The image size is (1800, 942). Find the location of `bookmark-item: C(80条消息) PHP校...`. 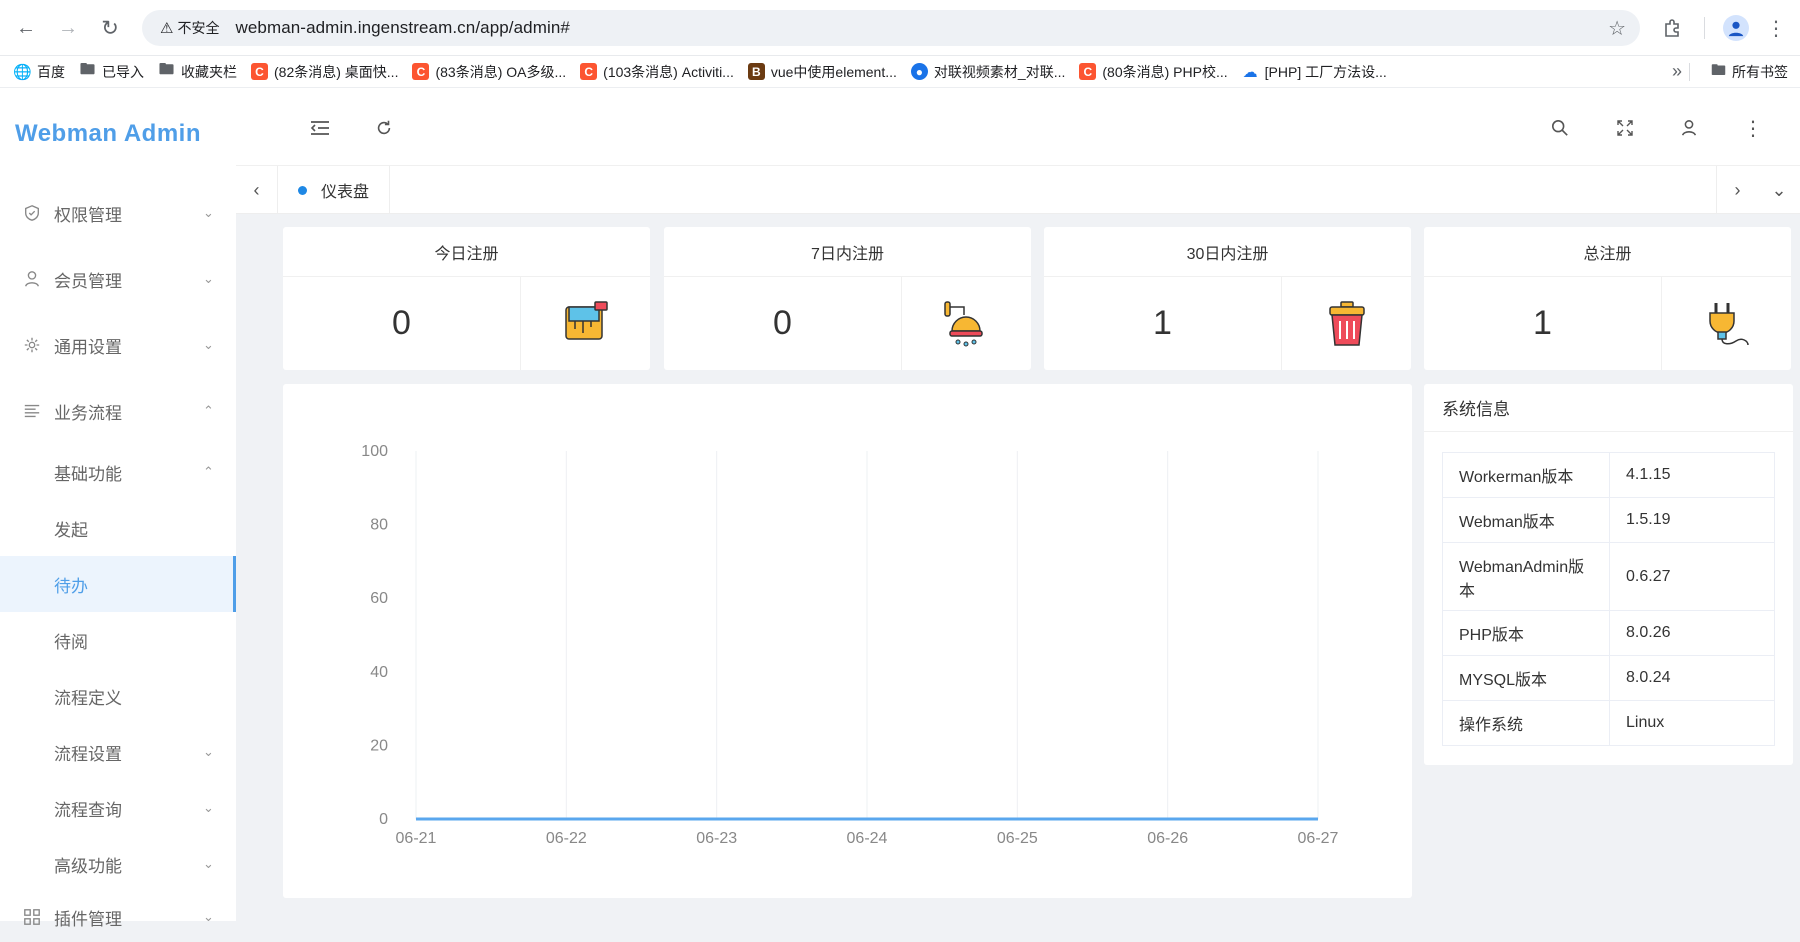

bookmark-item: C(80条消息) PHP校... is located at coordinates (1153, 72).